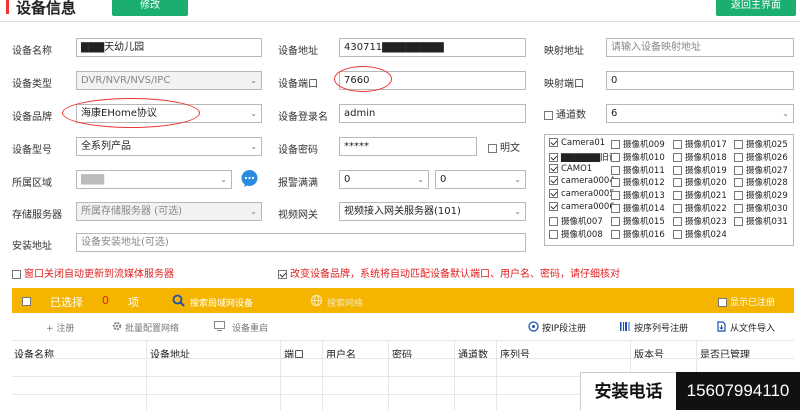 This screenshot has width=800, height=411. Describe the element at coordinates (638, 182) in the screenshot. I see `camera-item: 摄像机012` at that location.